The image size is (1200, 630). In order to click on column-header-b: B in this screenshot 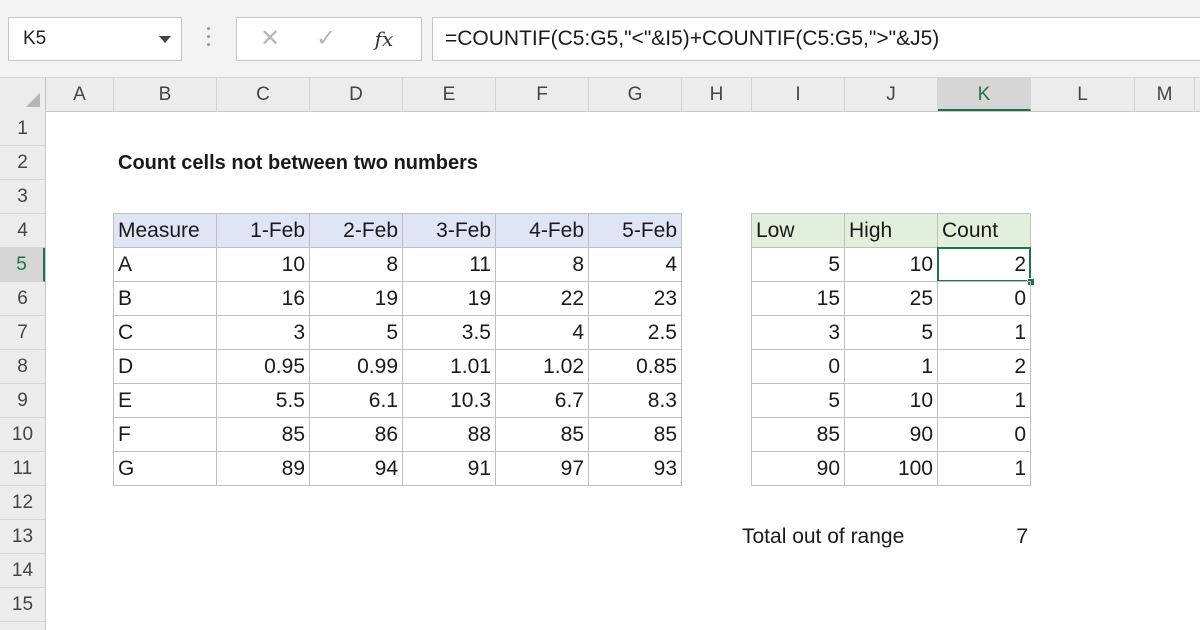, I will do `click(165, 94)`.